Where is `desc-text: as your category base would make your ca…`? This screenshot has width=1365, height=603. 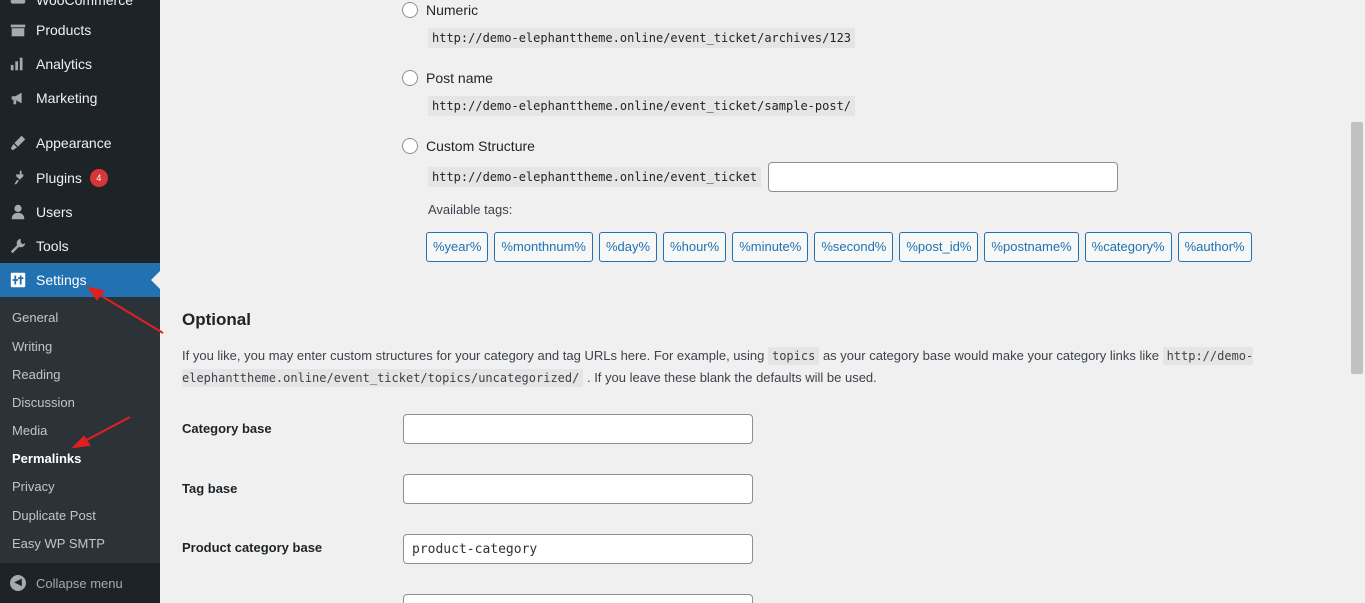 desc-text: as your category base would make your ca… is located at coordinates (991, 355).